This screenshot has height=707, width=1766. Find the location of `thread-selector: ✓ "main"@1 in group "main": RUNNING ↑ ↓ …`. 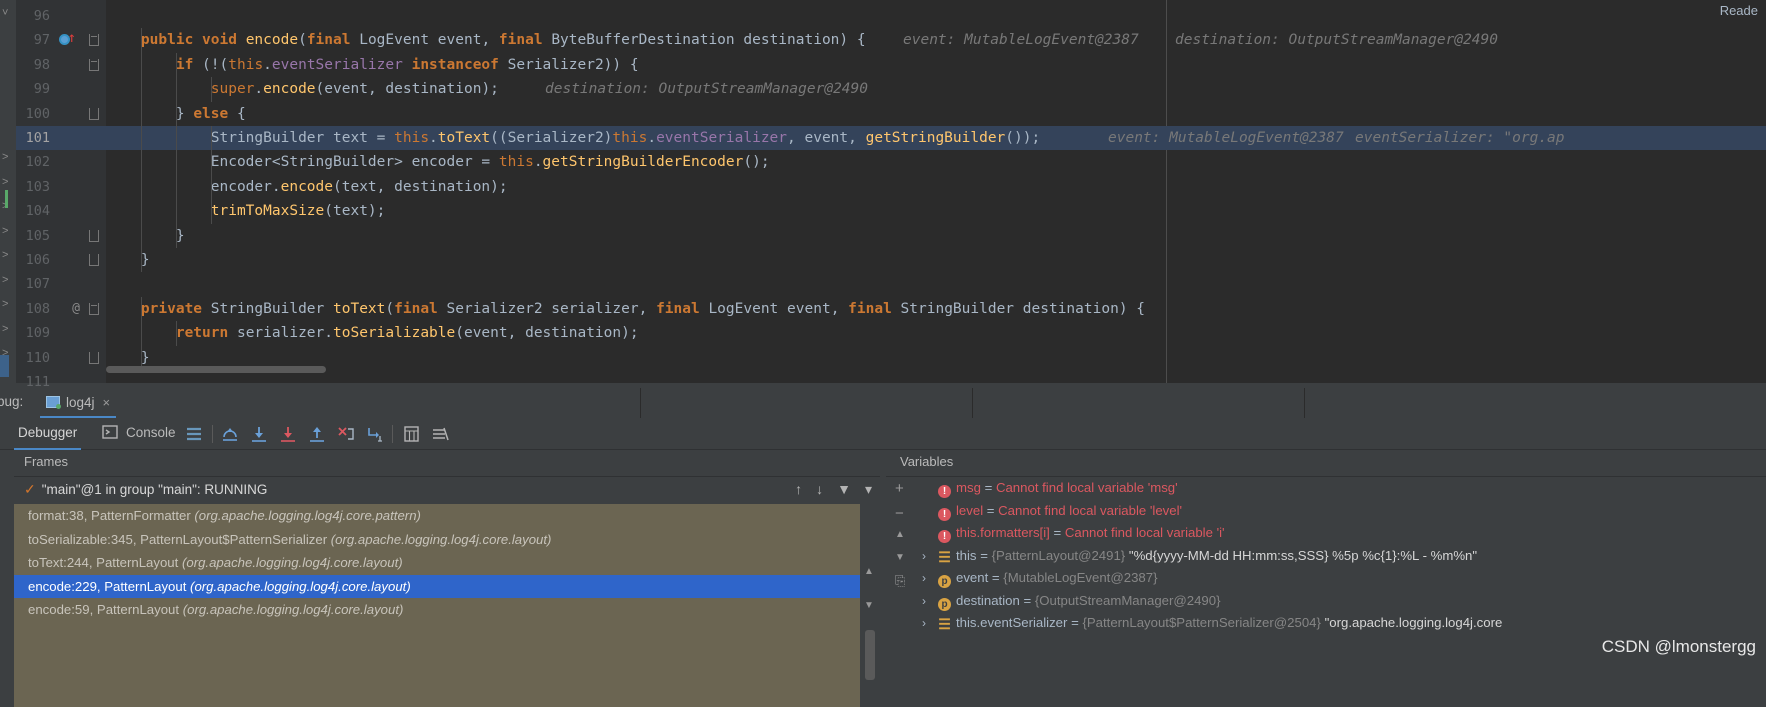

thread-selector: ✓ "main"@1 in group "main": RUNNING ↑ ↓ … is located at coordinates (447, 489).